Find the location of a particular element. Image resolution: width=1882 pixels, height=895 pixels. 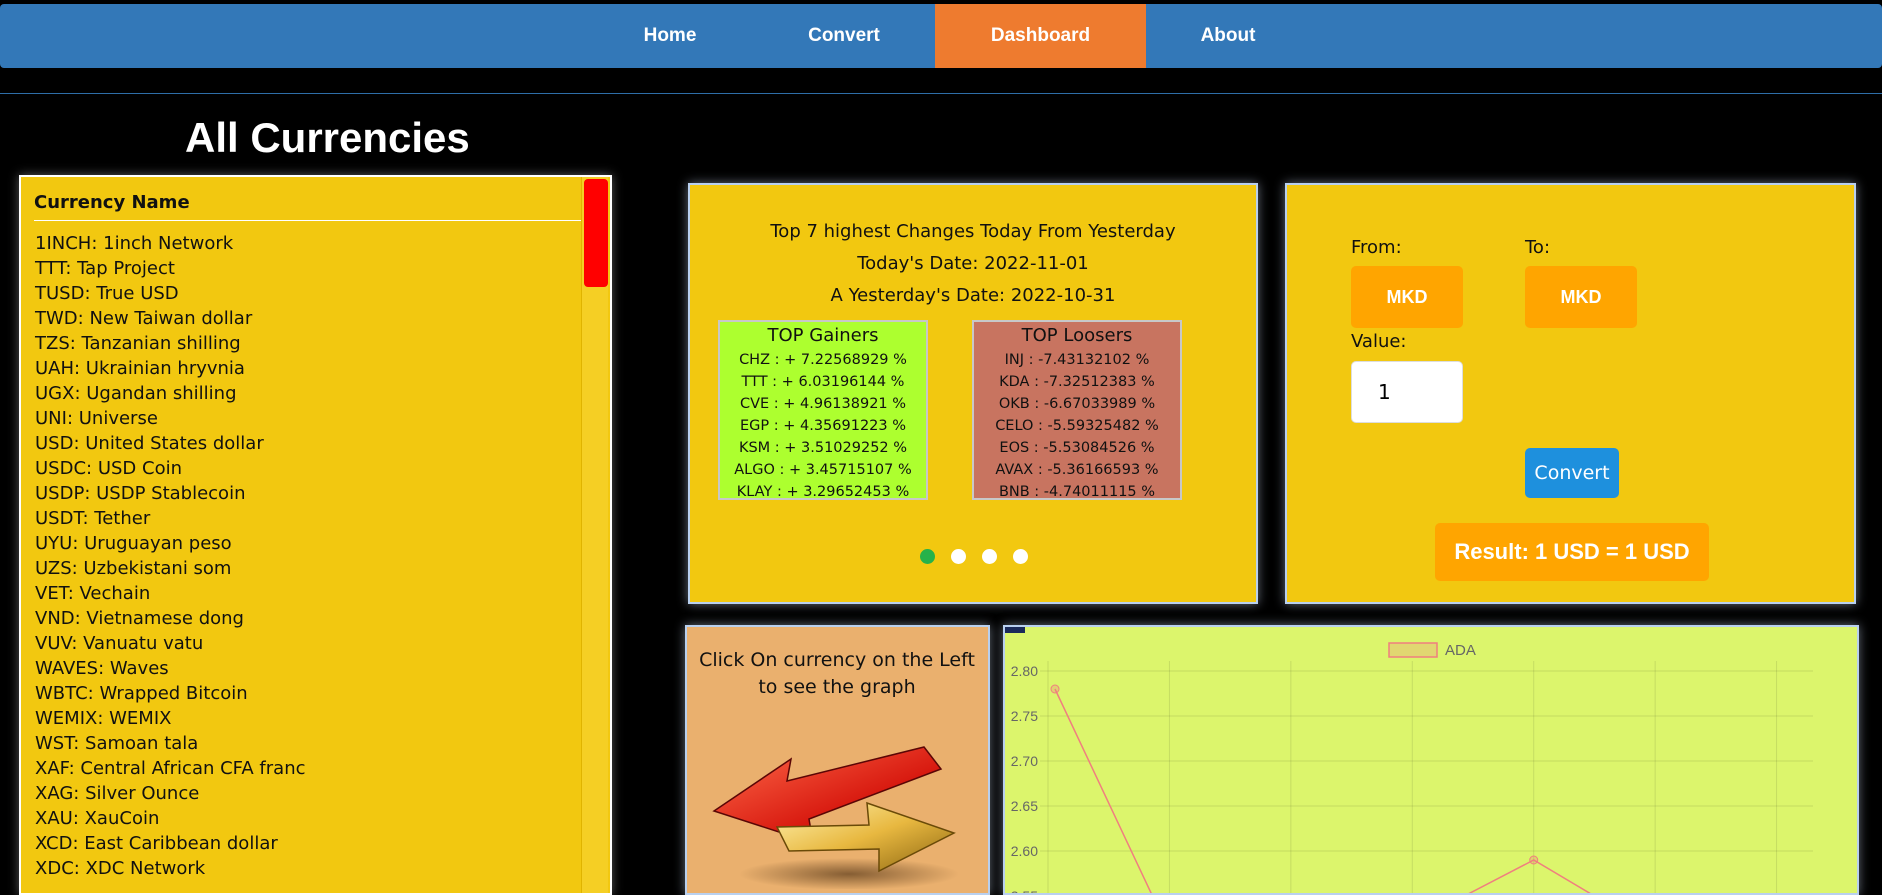

currency-list-item: WST: Samoan tala is located at coordinates (310, 743).